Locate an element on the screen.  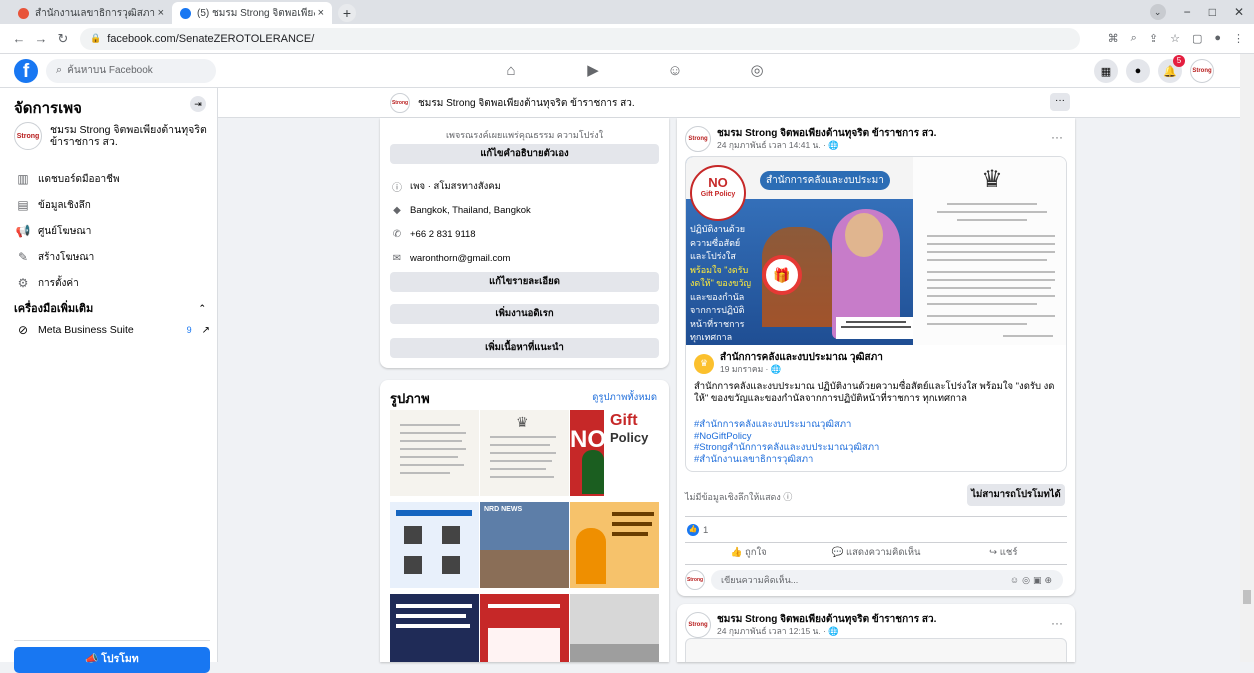
comment-tools-icons: ☺◎▣⊕ is located at coordinates (1032, 580).